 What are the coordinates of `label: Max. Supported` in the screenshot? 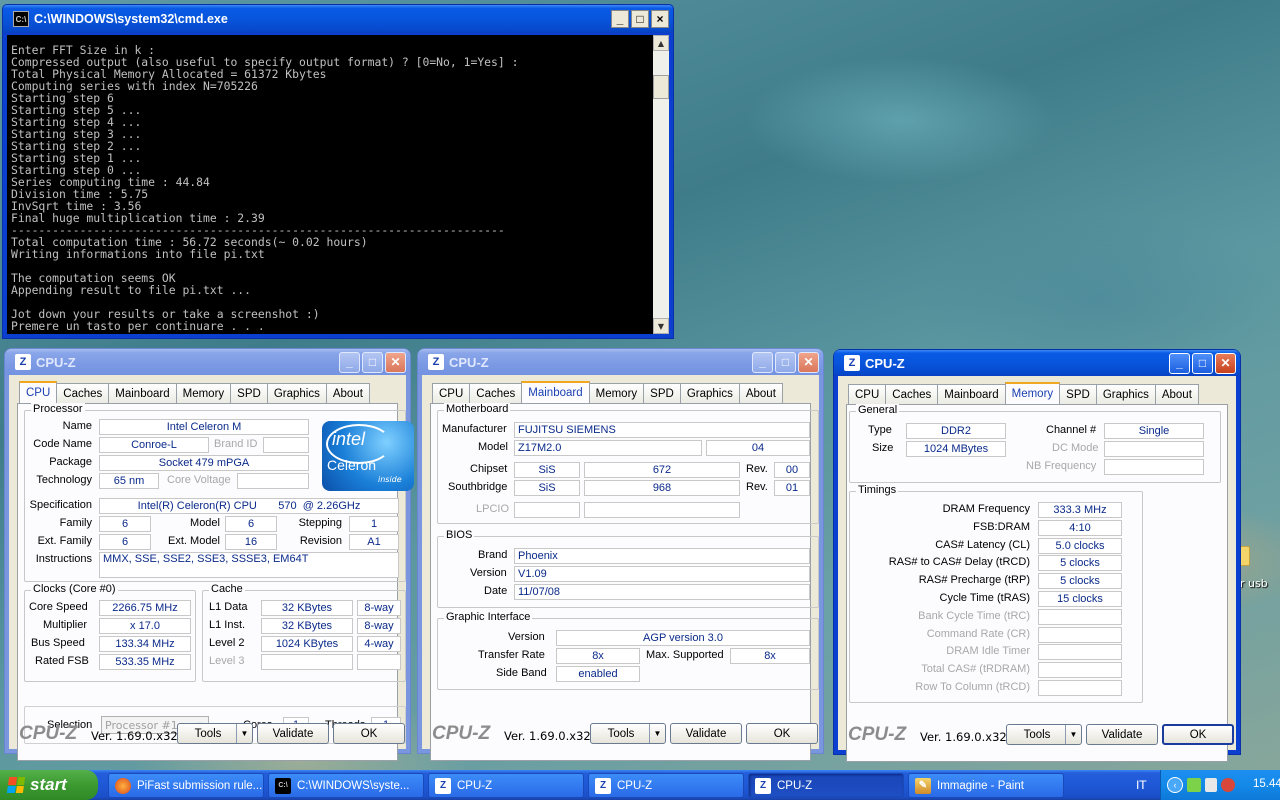 It's located at (685, 655).